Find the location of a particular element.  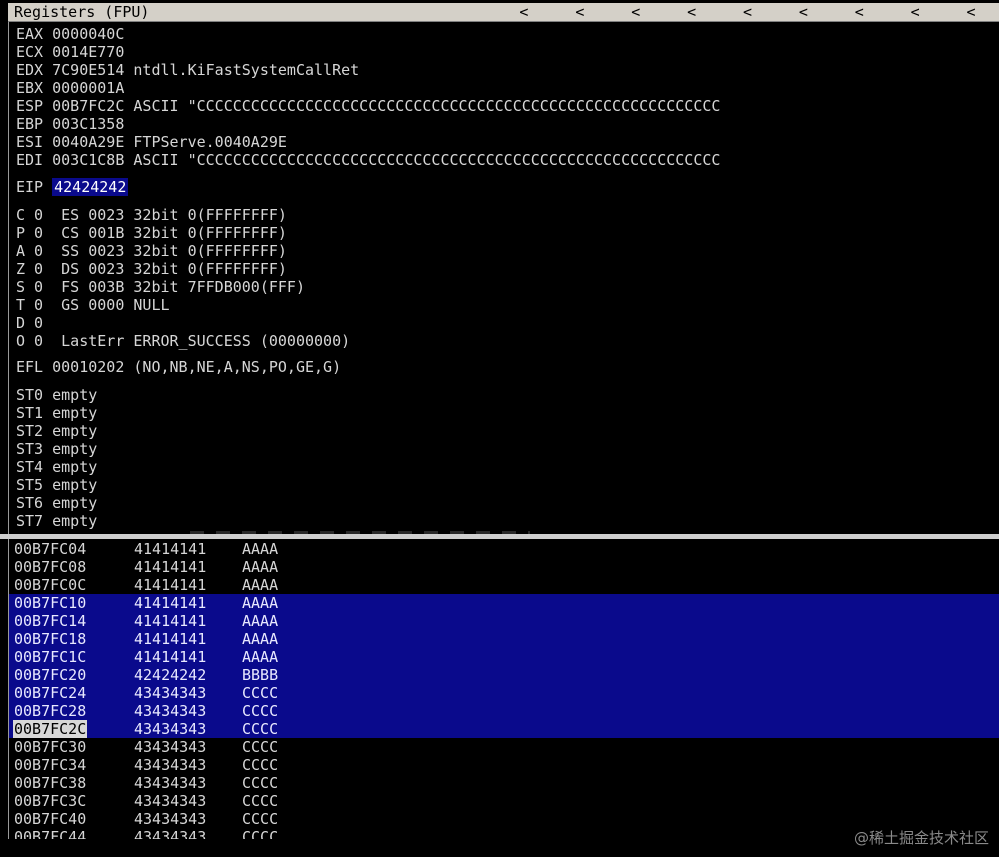

register-value: 00010202 is located at coordinates (88, 367).